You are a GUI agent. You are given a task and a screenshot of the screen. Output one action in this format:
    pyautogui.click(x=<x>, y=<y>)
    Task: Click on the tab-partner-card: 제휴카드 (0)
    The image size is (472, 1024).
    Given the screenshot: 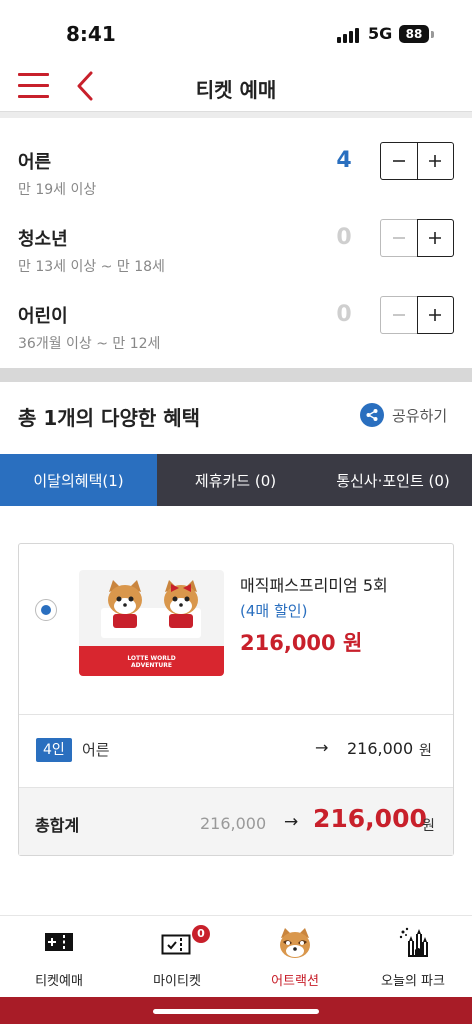 What is the action you would take?
    pyautogui.click(x=235, y=480)
    